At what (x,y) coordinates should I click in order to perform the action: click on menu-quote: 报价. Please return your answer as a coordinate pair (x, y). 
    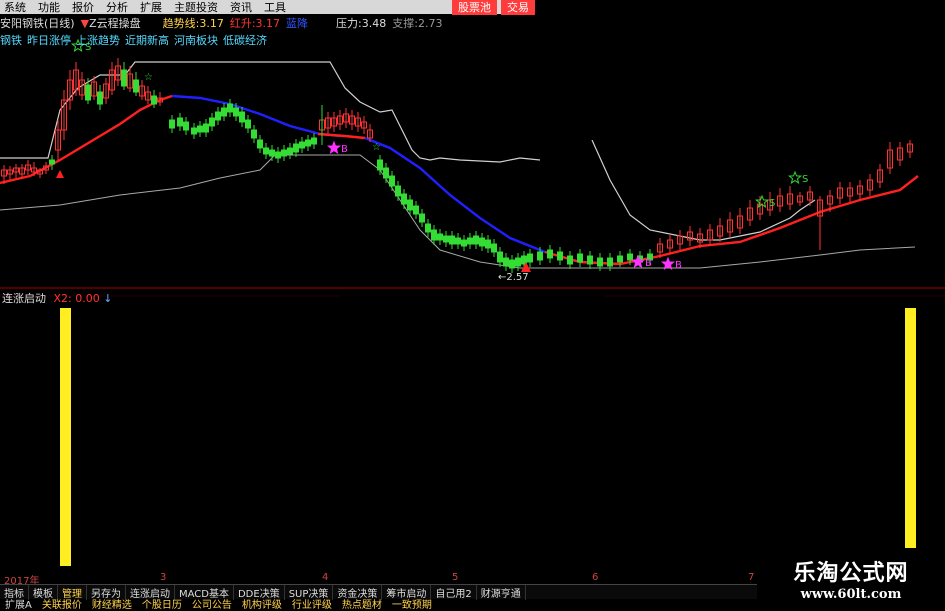
    Looking at the image, I should click on (85, 7).